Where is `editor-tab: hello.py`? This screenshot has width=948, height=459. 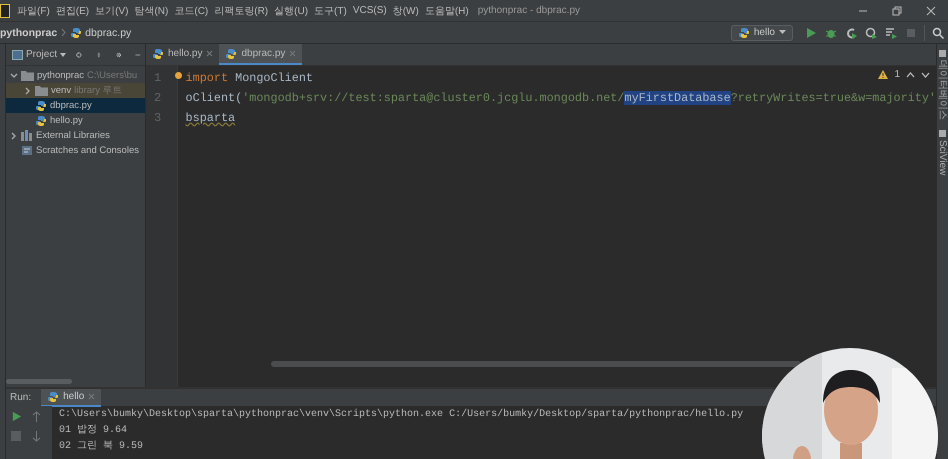 editor-tab: hello.py is located at coordinates (183, 54).